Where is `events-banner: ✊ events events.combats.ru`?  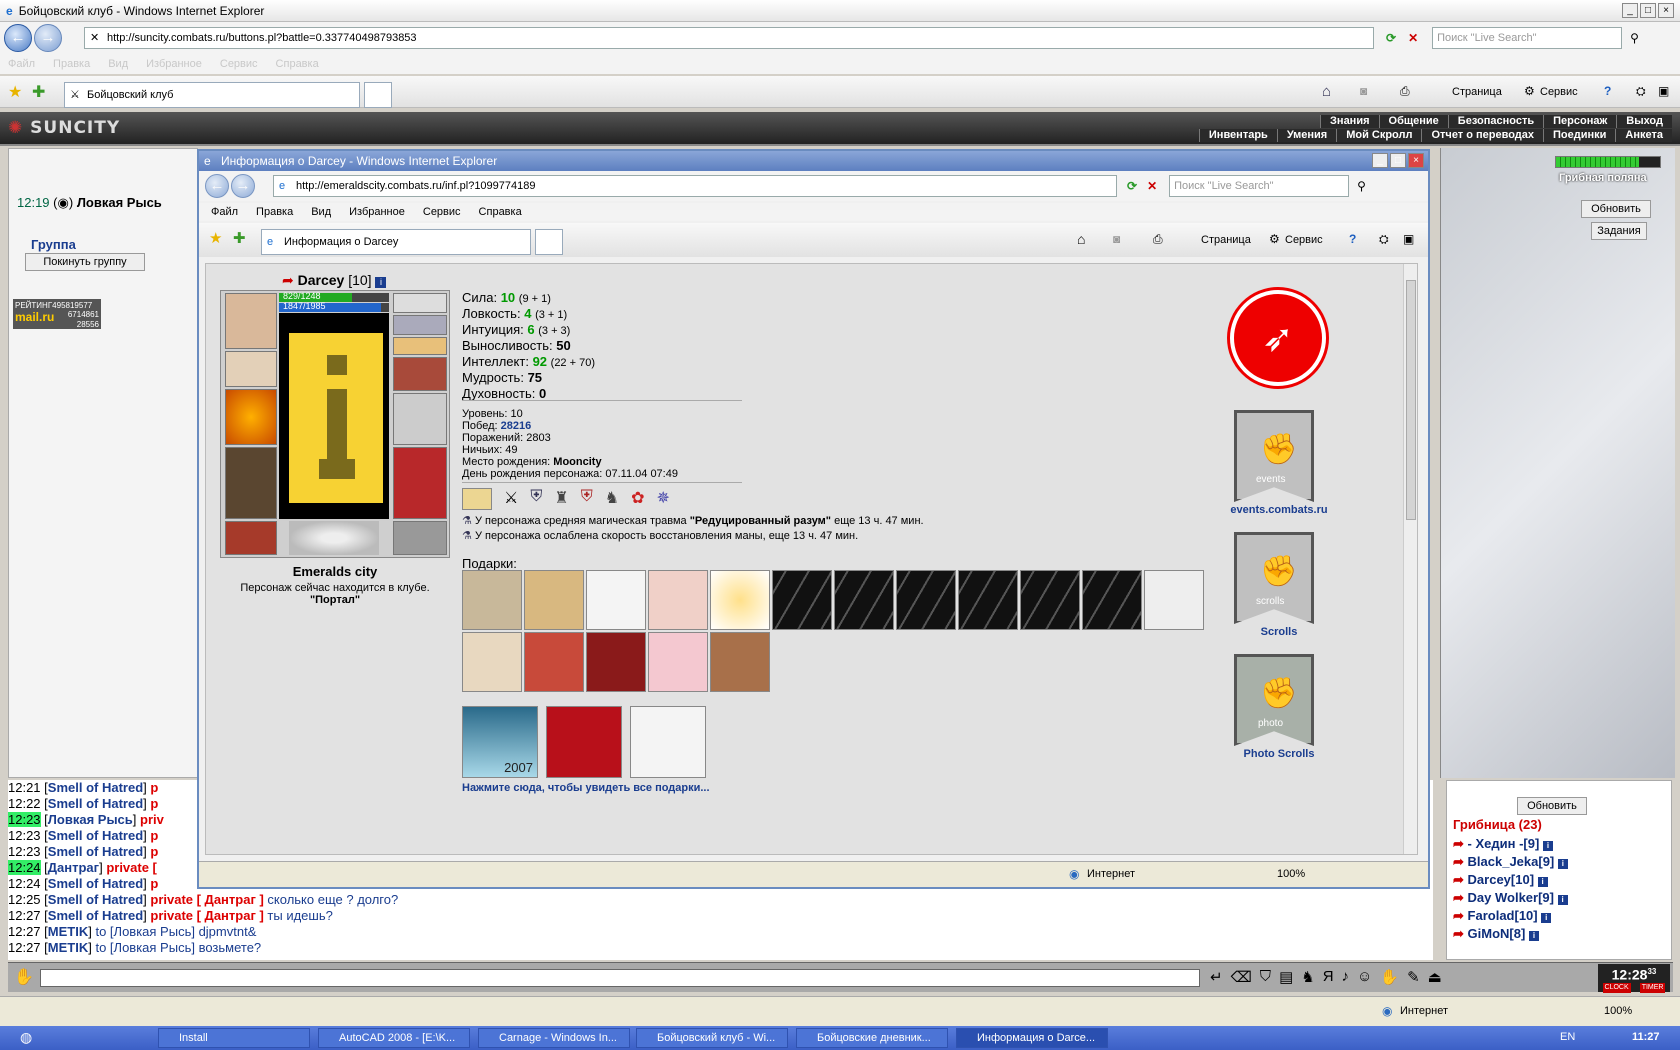 events-banner: ✊ events events.combats.ru is located at coordinates (1276, 460).